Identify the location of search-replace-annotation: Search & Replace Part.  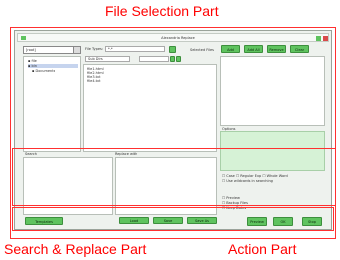
(75, 249).